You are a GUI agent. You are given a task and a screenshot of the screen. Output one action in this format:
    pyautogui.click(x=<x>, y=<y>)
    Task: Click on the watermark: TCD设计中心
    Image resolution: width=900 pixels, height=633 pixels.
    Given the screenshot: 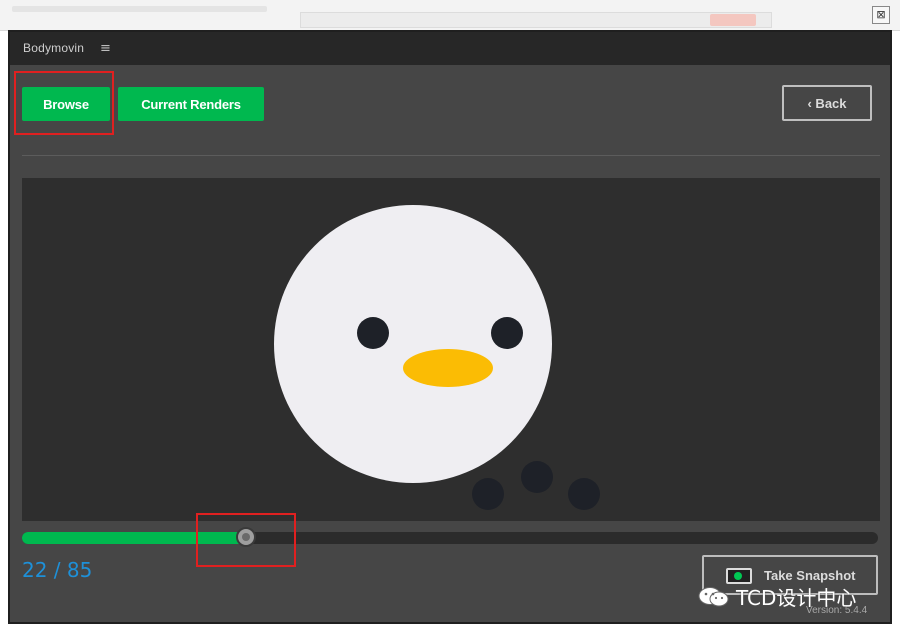 What is the action you would take?
    pyautogui.click(x=777, y=596)
    